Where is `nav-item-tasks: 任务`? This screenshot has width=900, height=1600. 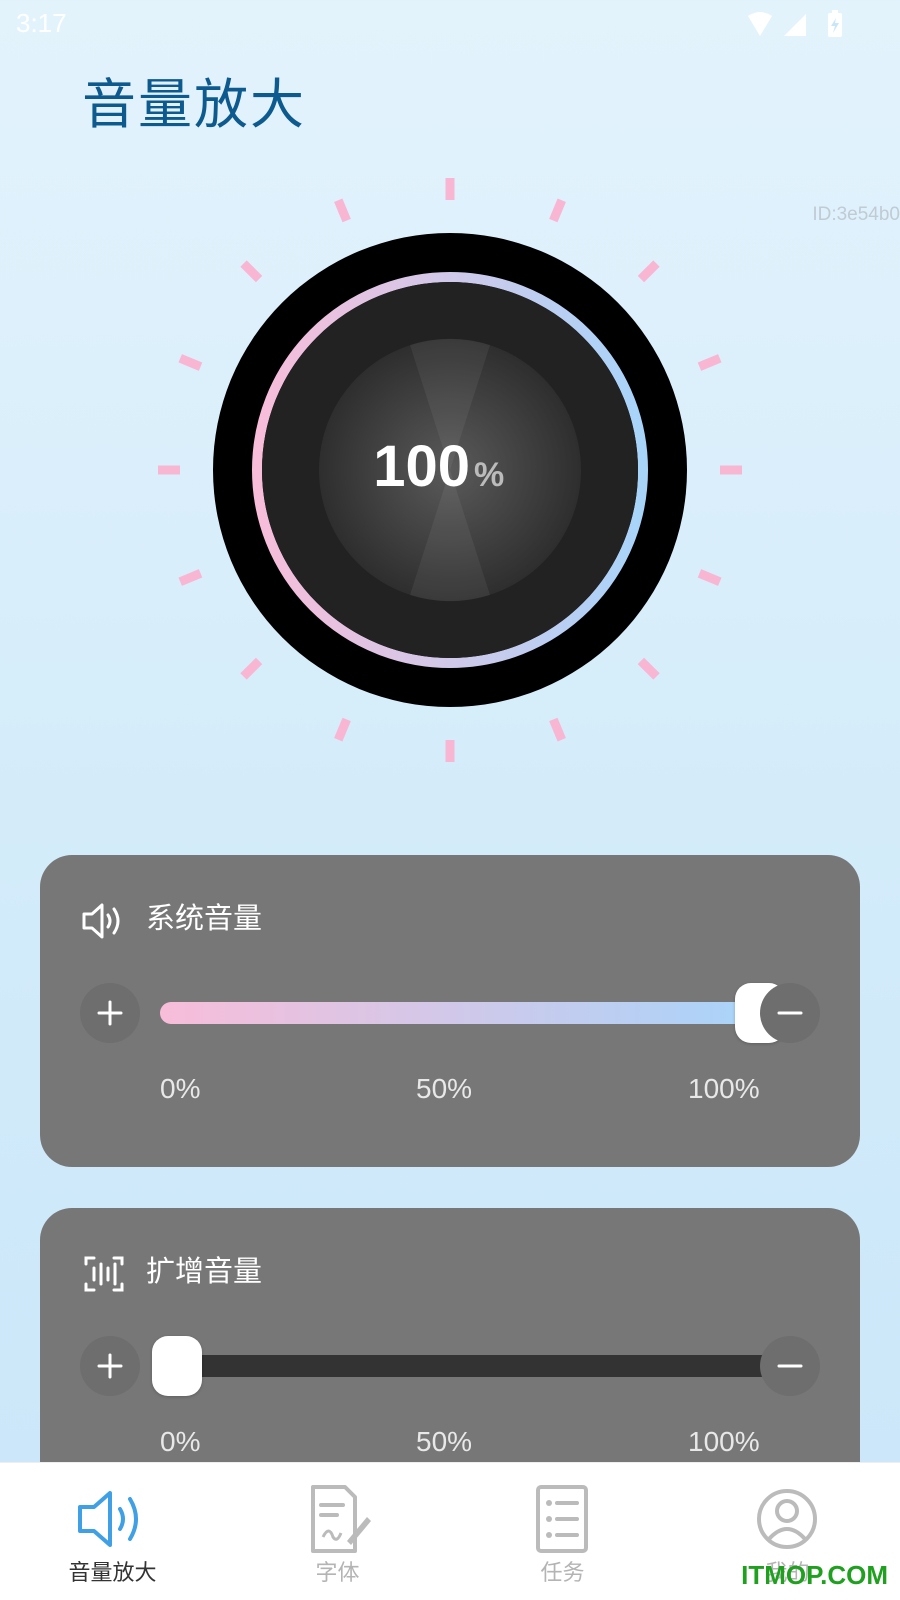 nav-item-tasks: 任务 is located at coordinates (562, 1531).